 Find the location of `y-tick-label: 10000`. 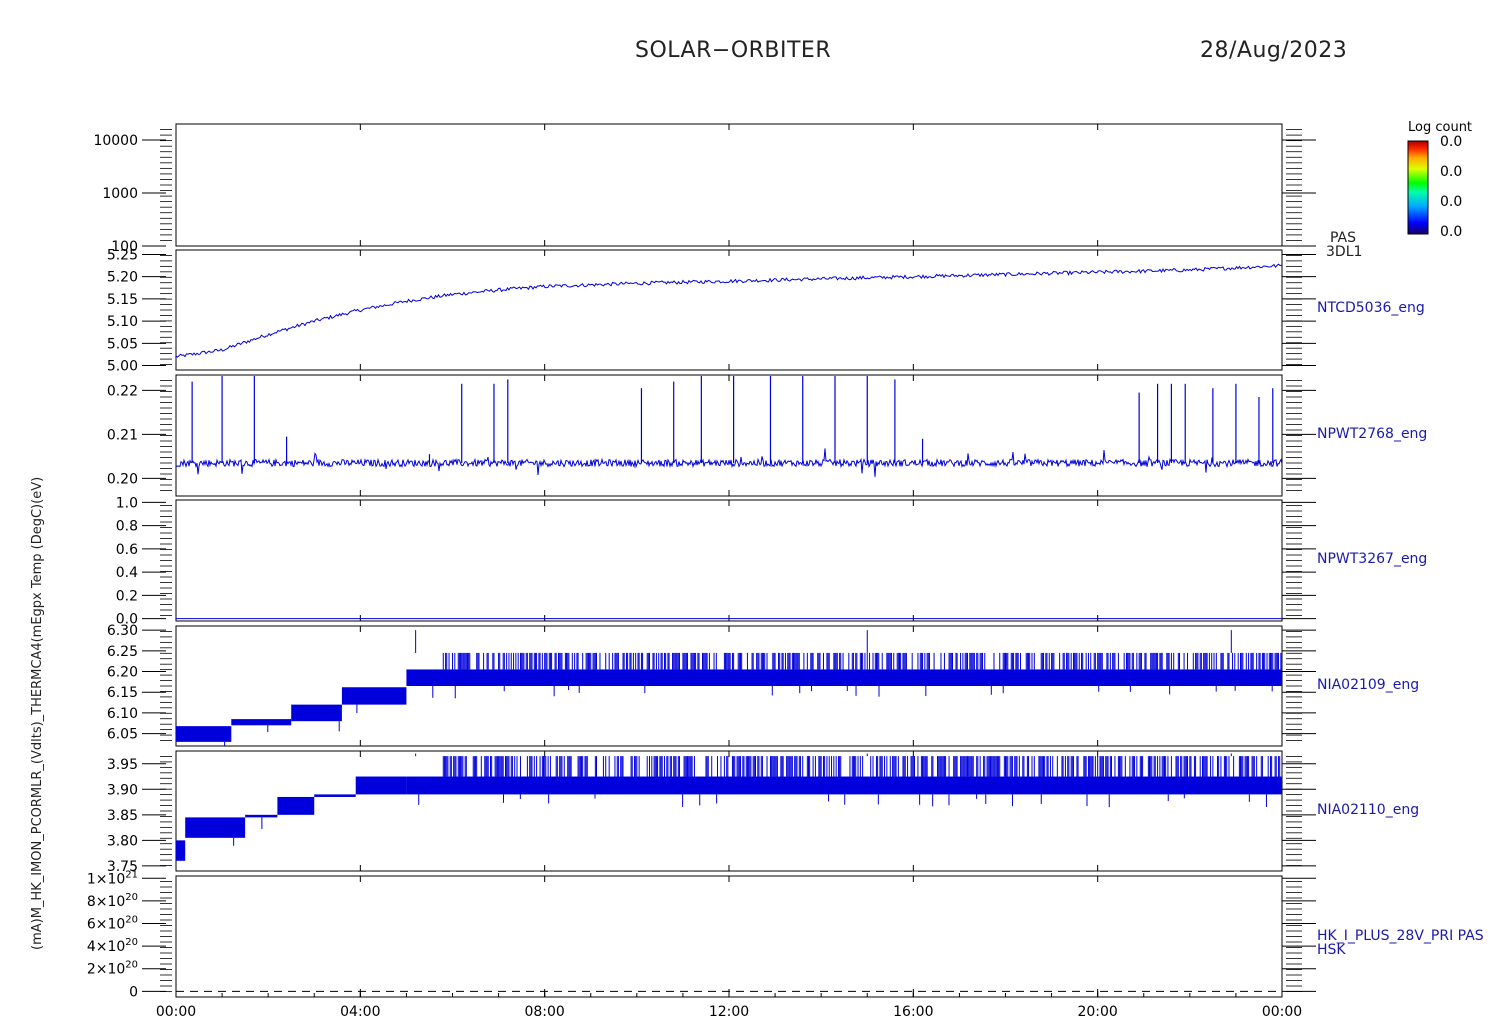

y-tick-label: 10000 is located at coordinates (115, 141).